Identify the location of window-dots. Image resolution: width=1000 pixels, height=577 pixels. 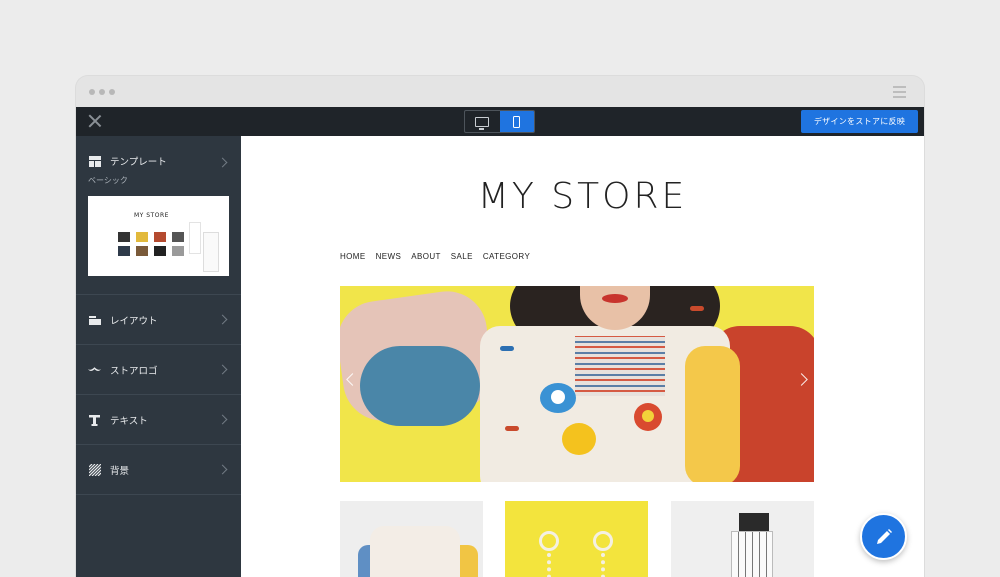
(102, 92).